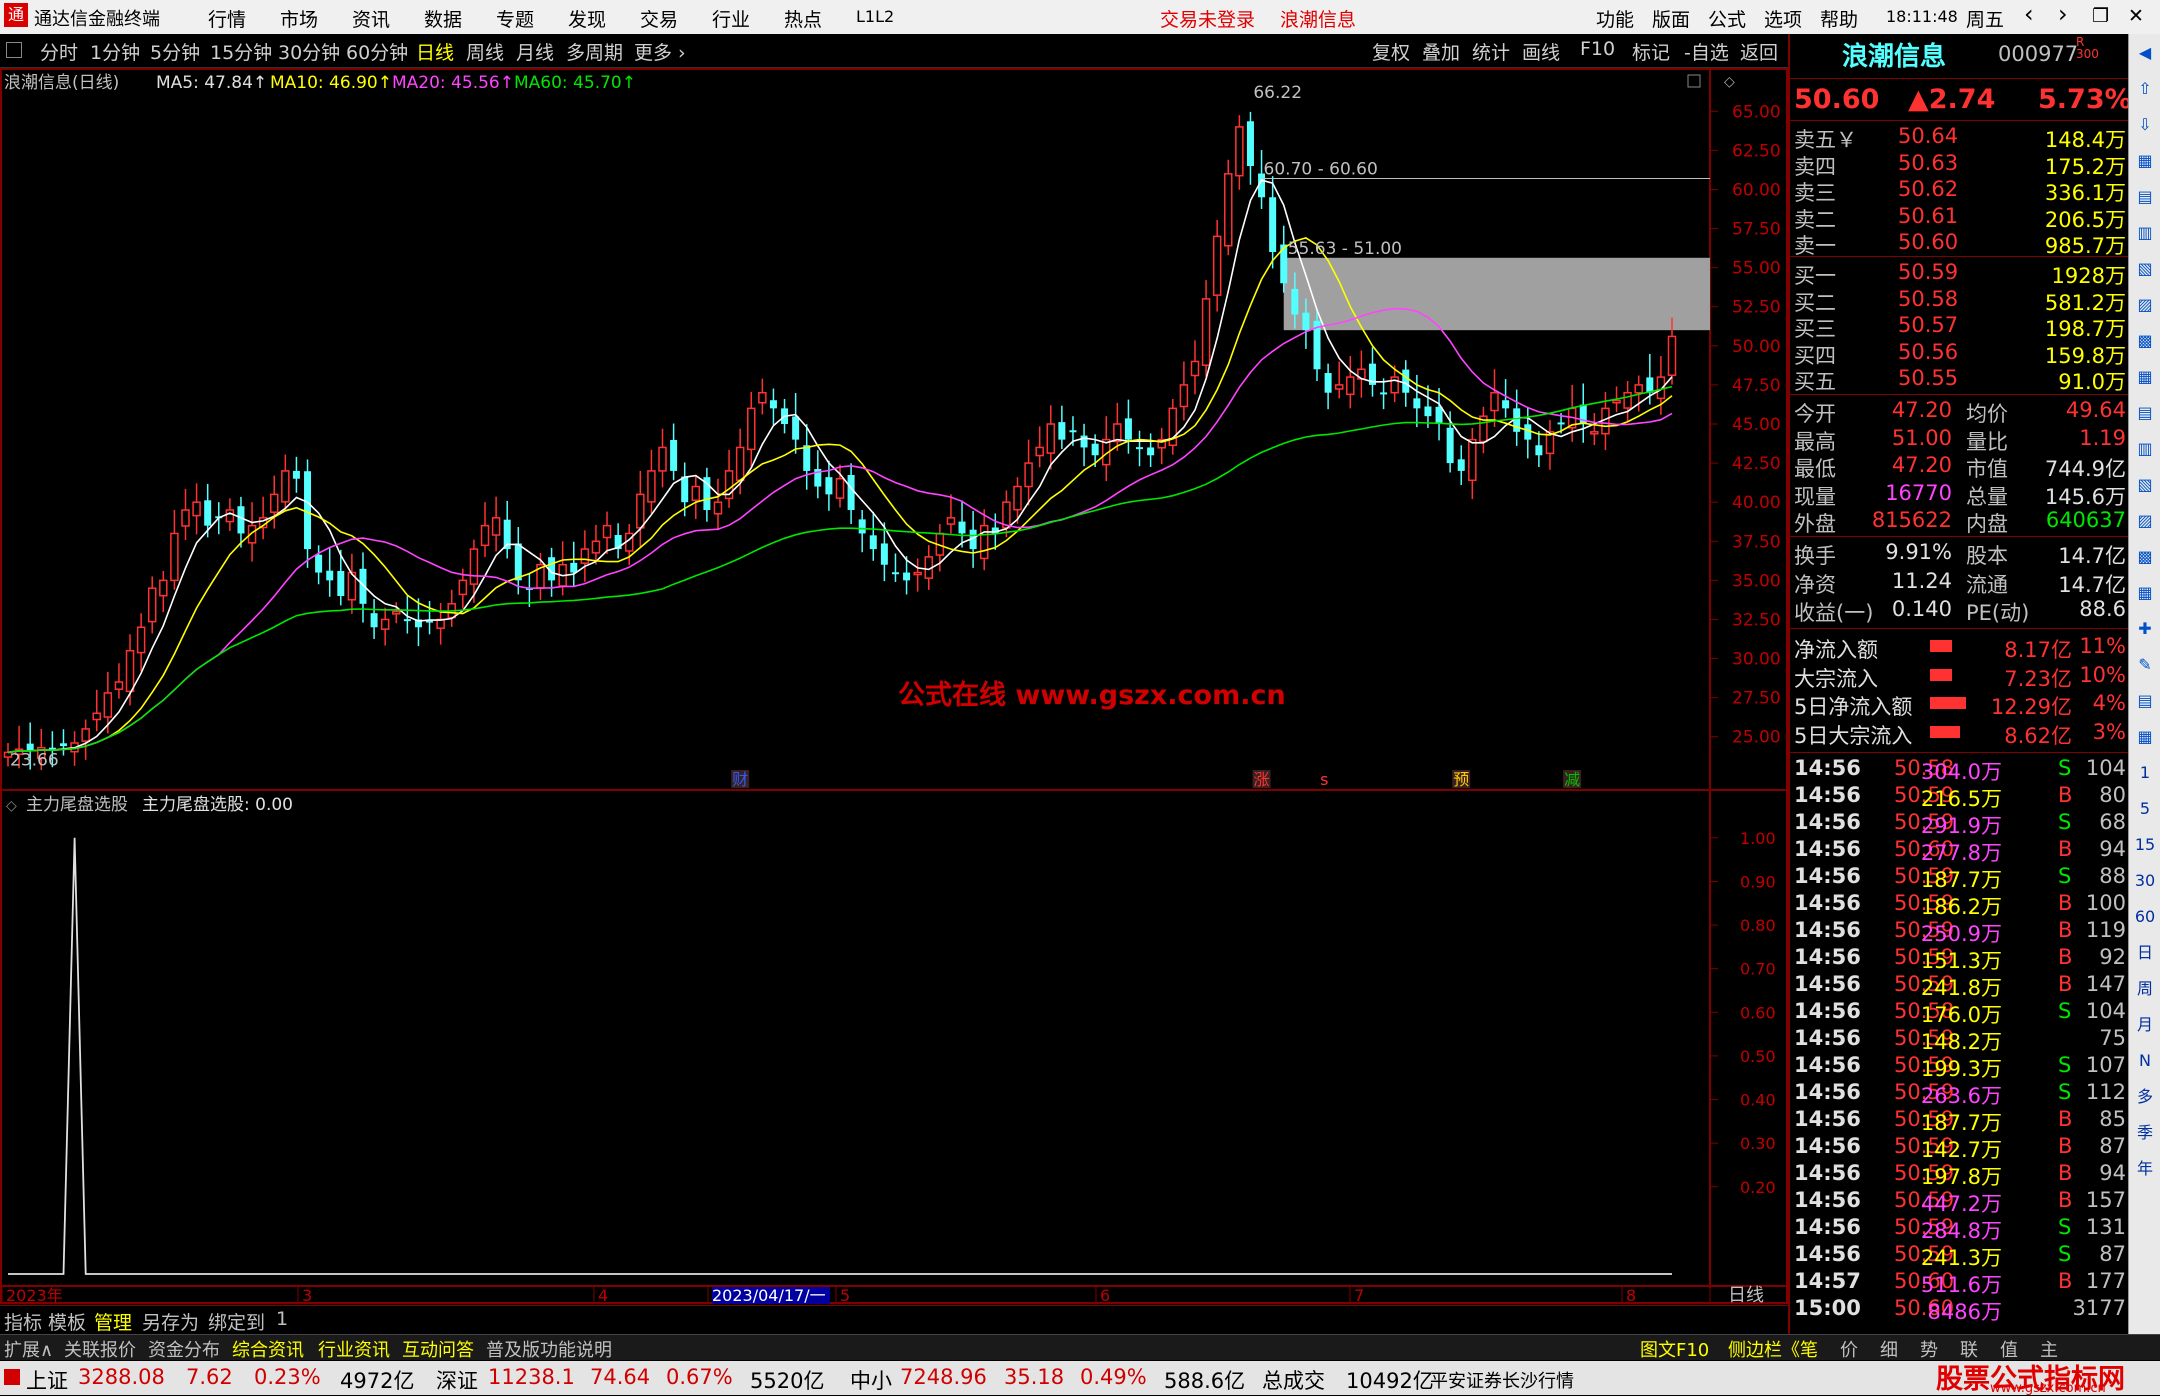  What do you see at coordinates (2145, 89) in the screenshot?
I see `side-tool-icon: ⇧` at bounding box center [2145, 89].